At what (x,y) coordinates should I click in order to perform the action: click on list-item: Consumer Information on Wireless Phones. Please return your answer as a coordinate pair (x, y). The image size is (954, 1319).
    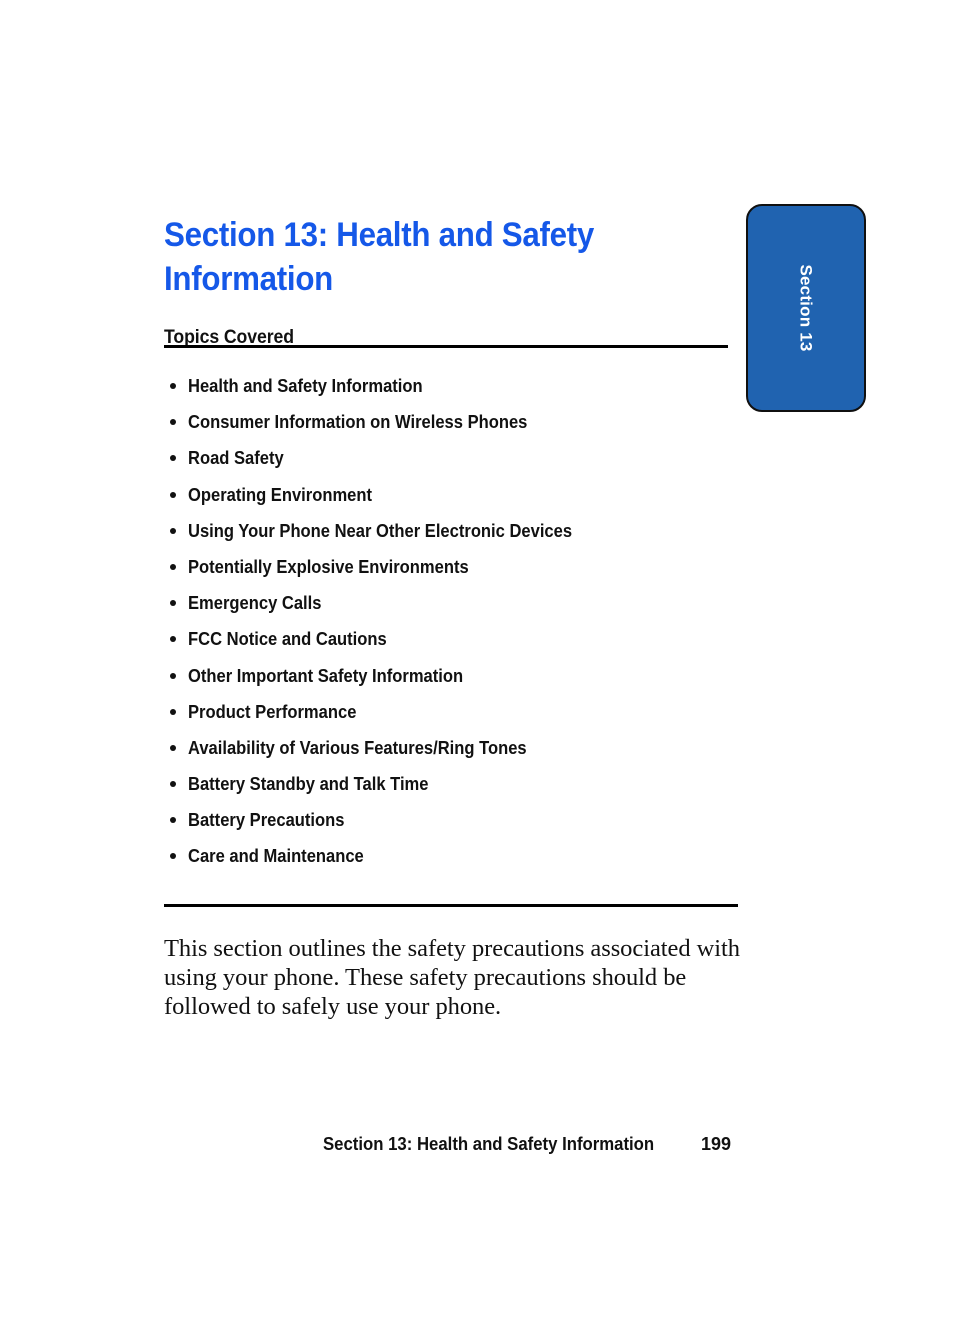
    Looking at the image, I should click on (464, 428).